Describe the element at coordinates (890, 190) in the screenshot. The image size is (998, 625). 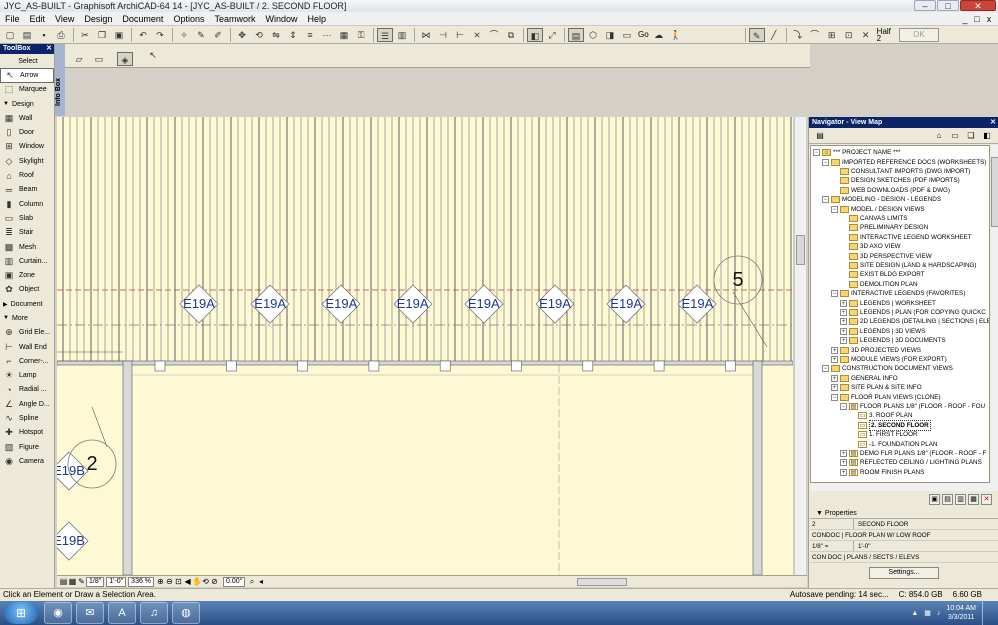
I see `tree-node: WEB DOWNLOADS (PDF & DWG)` at that location.